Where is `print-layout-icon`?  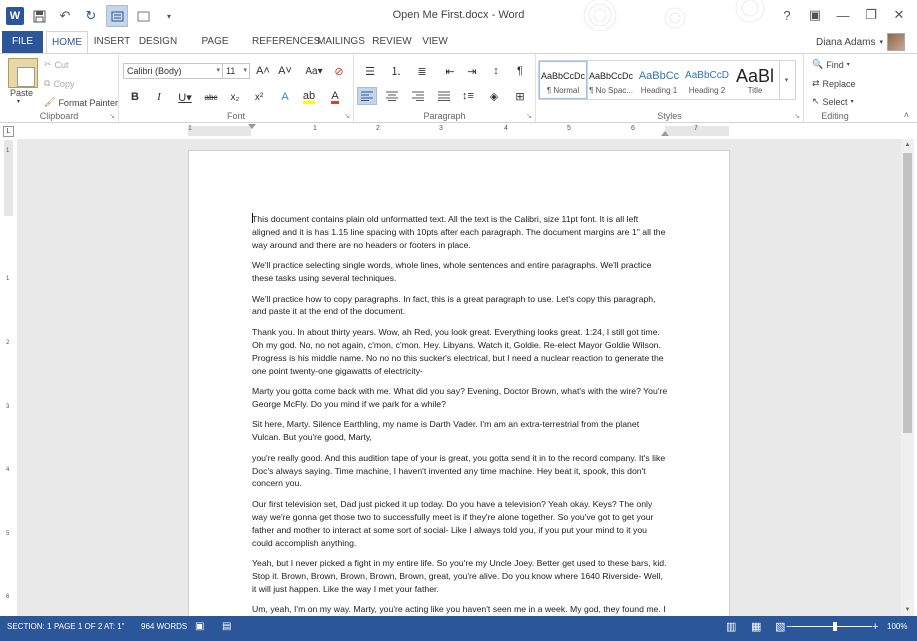 print-layout-icon is located at coordinates (117, 16).